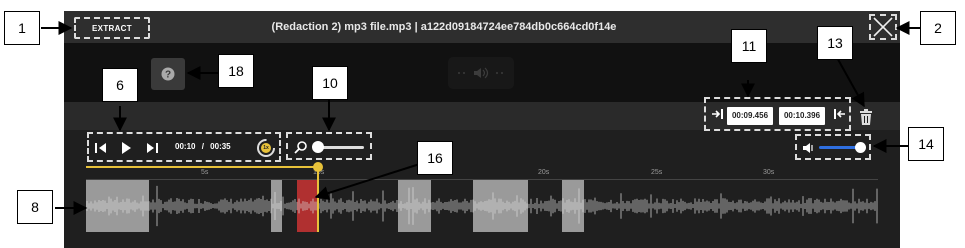 The height and width of the screenshot is (248, 965). What do you see at coordinates (330, 83) in the screenshot?
I see `callout-10: 10` at bounding box center [330, 83].